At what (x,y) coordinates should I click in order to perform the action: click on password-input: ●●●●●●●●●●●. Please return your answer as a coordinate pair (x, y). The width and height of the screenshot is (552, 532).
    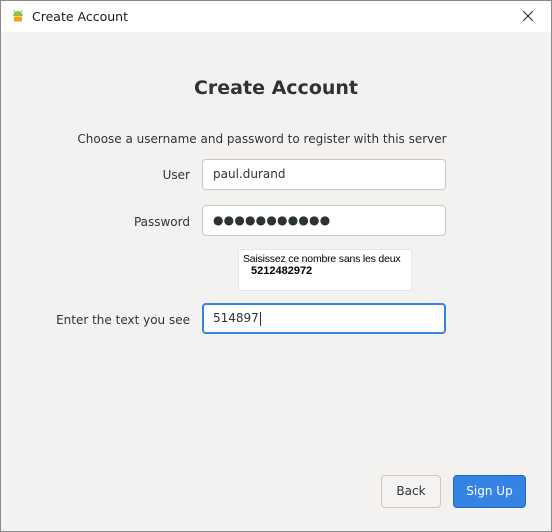
    Looking at the image, I should click on (324, 220).